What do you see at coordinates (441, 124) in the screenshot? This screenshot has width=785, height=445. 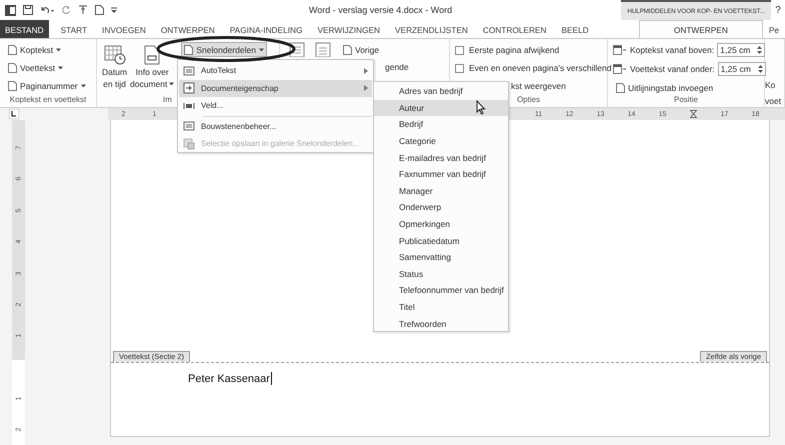 I see `menu-item: Bedrijf` at bounding box center [441, 124].